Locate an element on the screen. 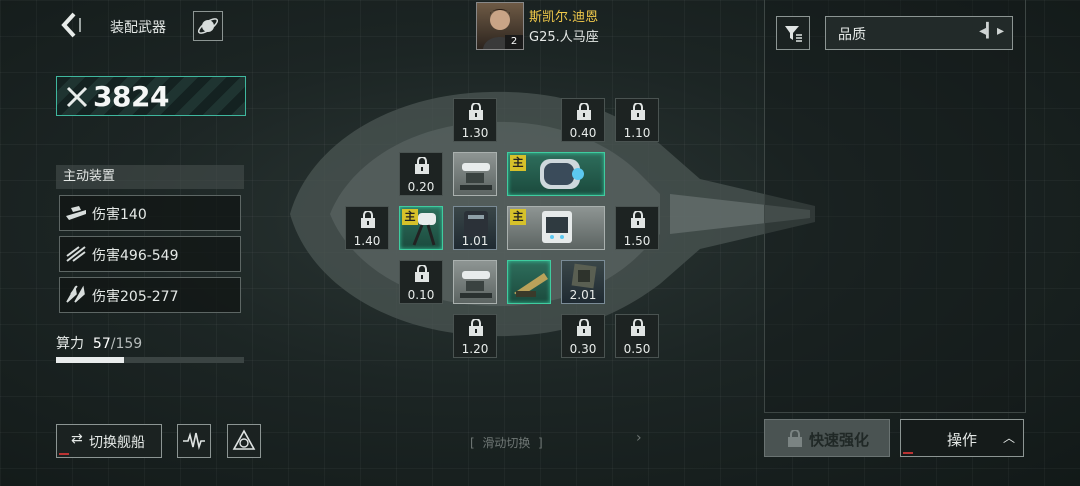  weapon-slot-cannon is located at coordinates (529, 282).